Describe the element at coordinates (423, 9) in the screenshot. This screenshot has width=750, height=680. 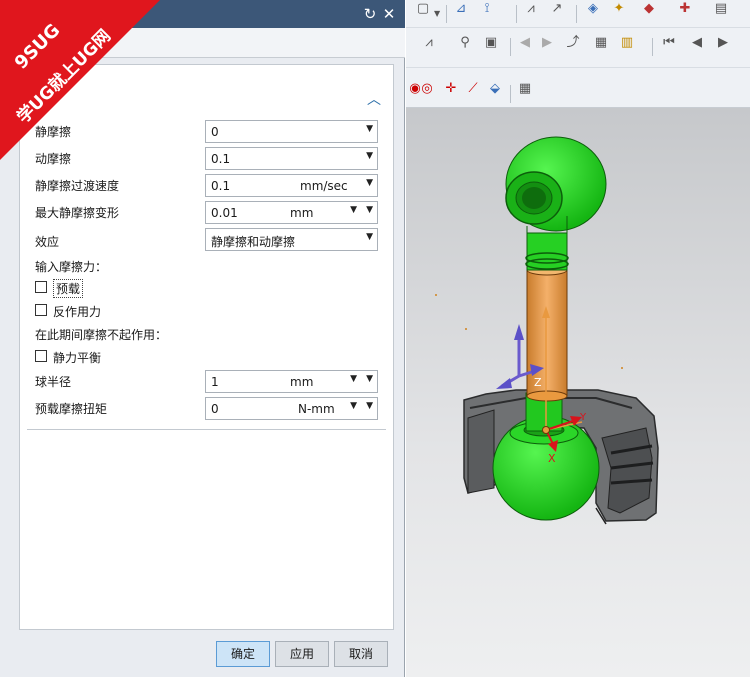
I see `display-mode-icon: ▢` at that location.